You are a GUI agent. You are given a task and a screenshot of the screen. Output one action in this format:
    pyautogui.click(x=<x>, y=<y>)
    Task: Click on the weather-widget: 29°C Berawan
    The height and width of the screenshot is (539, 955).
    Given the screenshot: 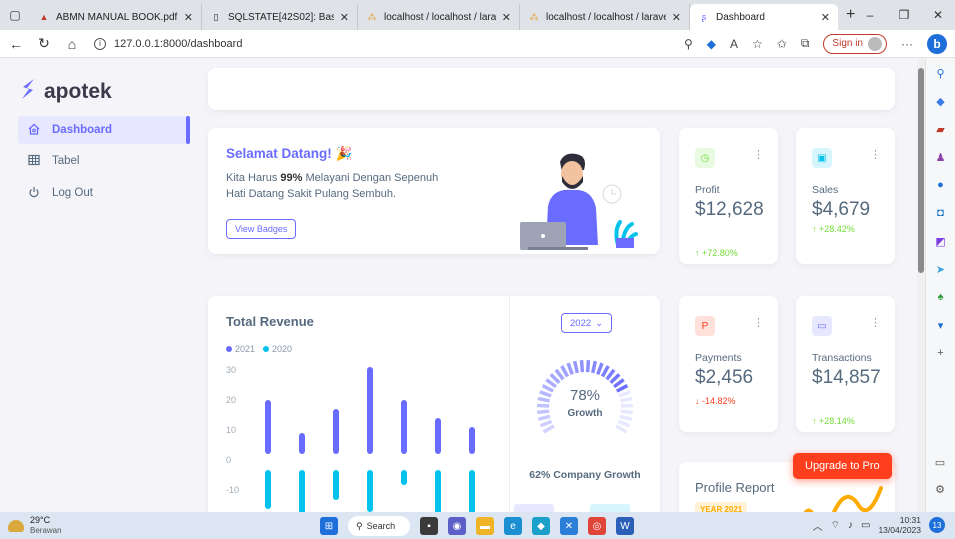 What is the action you would take?
    pyautogui.click(x=35, y=525)
    